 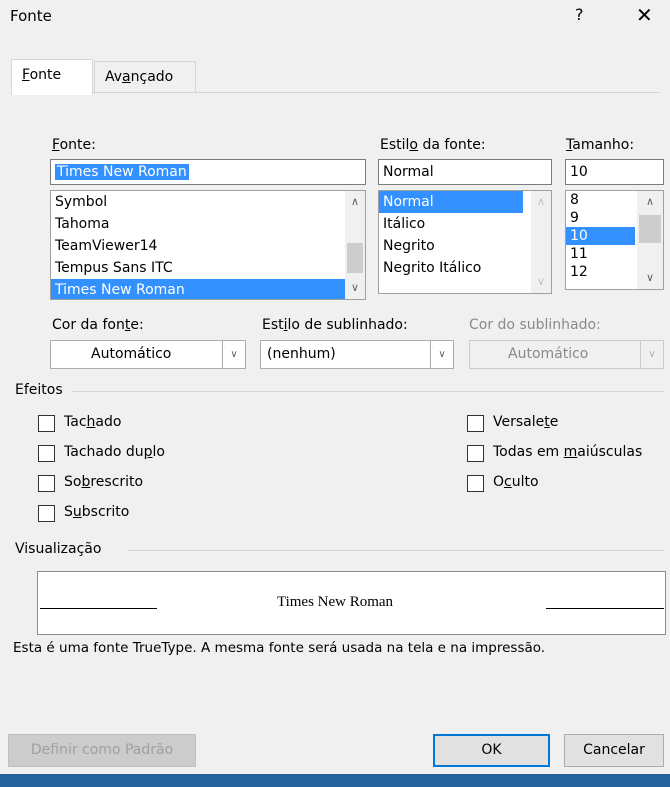 What do you see at coordinates (335, 19) in the screenshot?
I see `title-bar: Fonte ? ✕` at bounding box center [335, 19].